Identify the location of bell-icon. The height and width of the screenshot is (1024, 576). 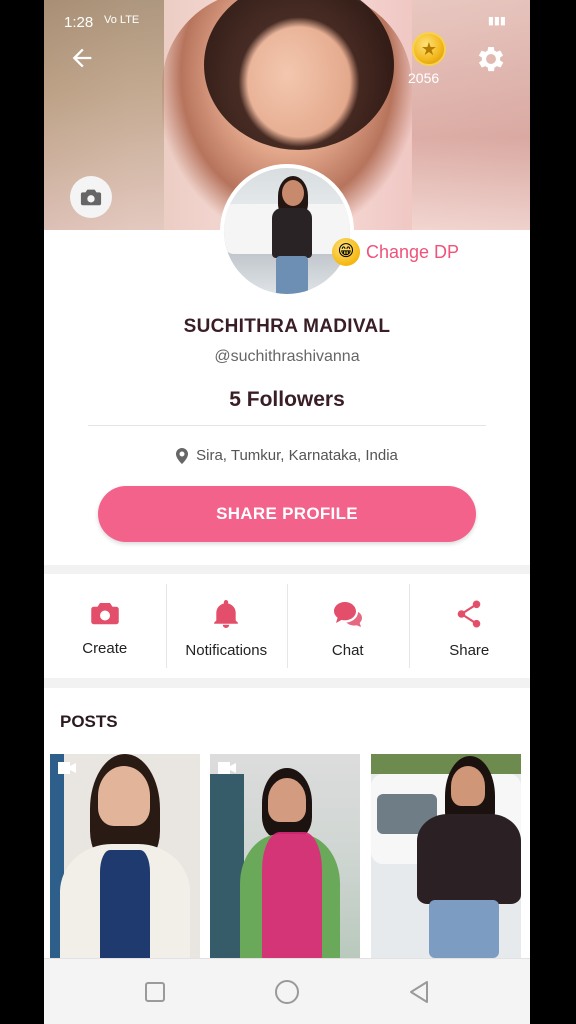
(226, 614).